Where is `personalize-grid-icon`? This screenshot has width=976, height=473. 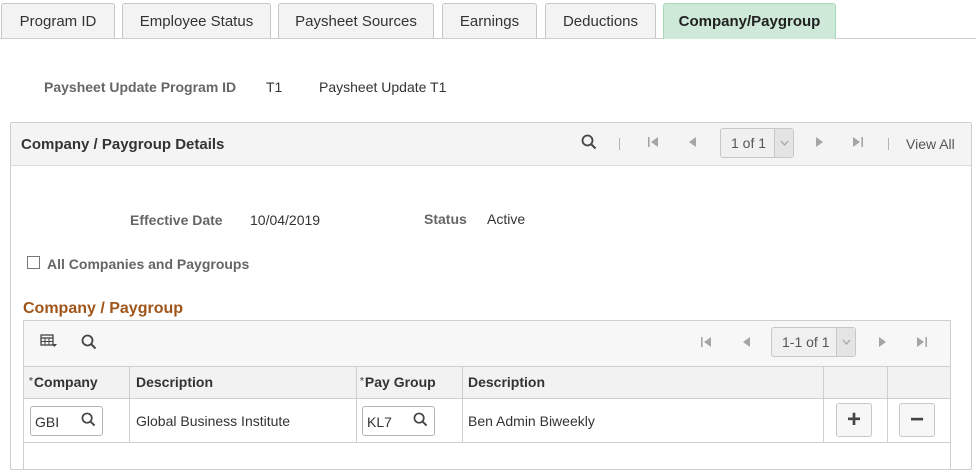
personalize-grid-icon is located at coordinates (49, 342).